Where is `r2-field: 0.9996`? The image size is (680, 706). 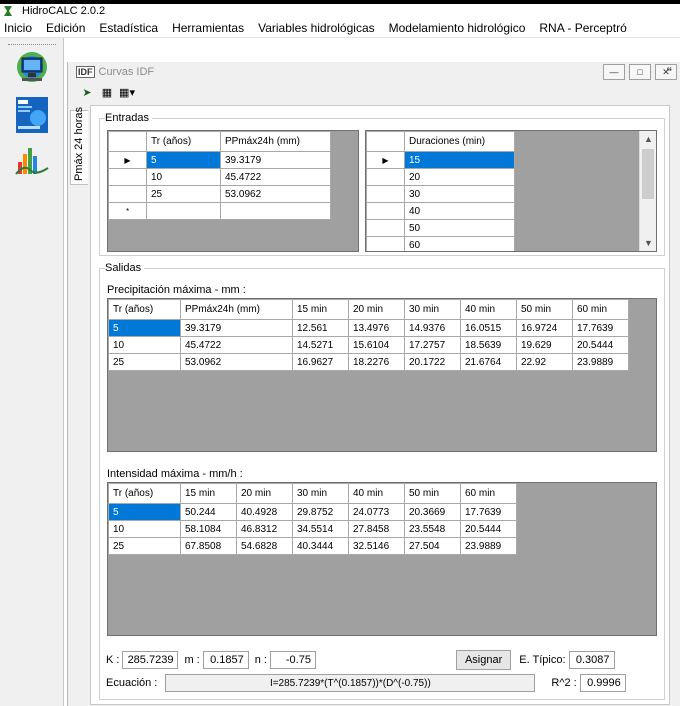 r2-field: 0.9996 is located at coordinates (602, 683).